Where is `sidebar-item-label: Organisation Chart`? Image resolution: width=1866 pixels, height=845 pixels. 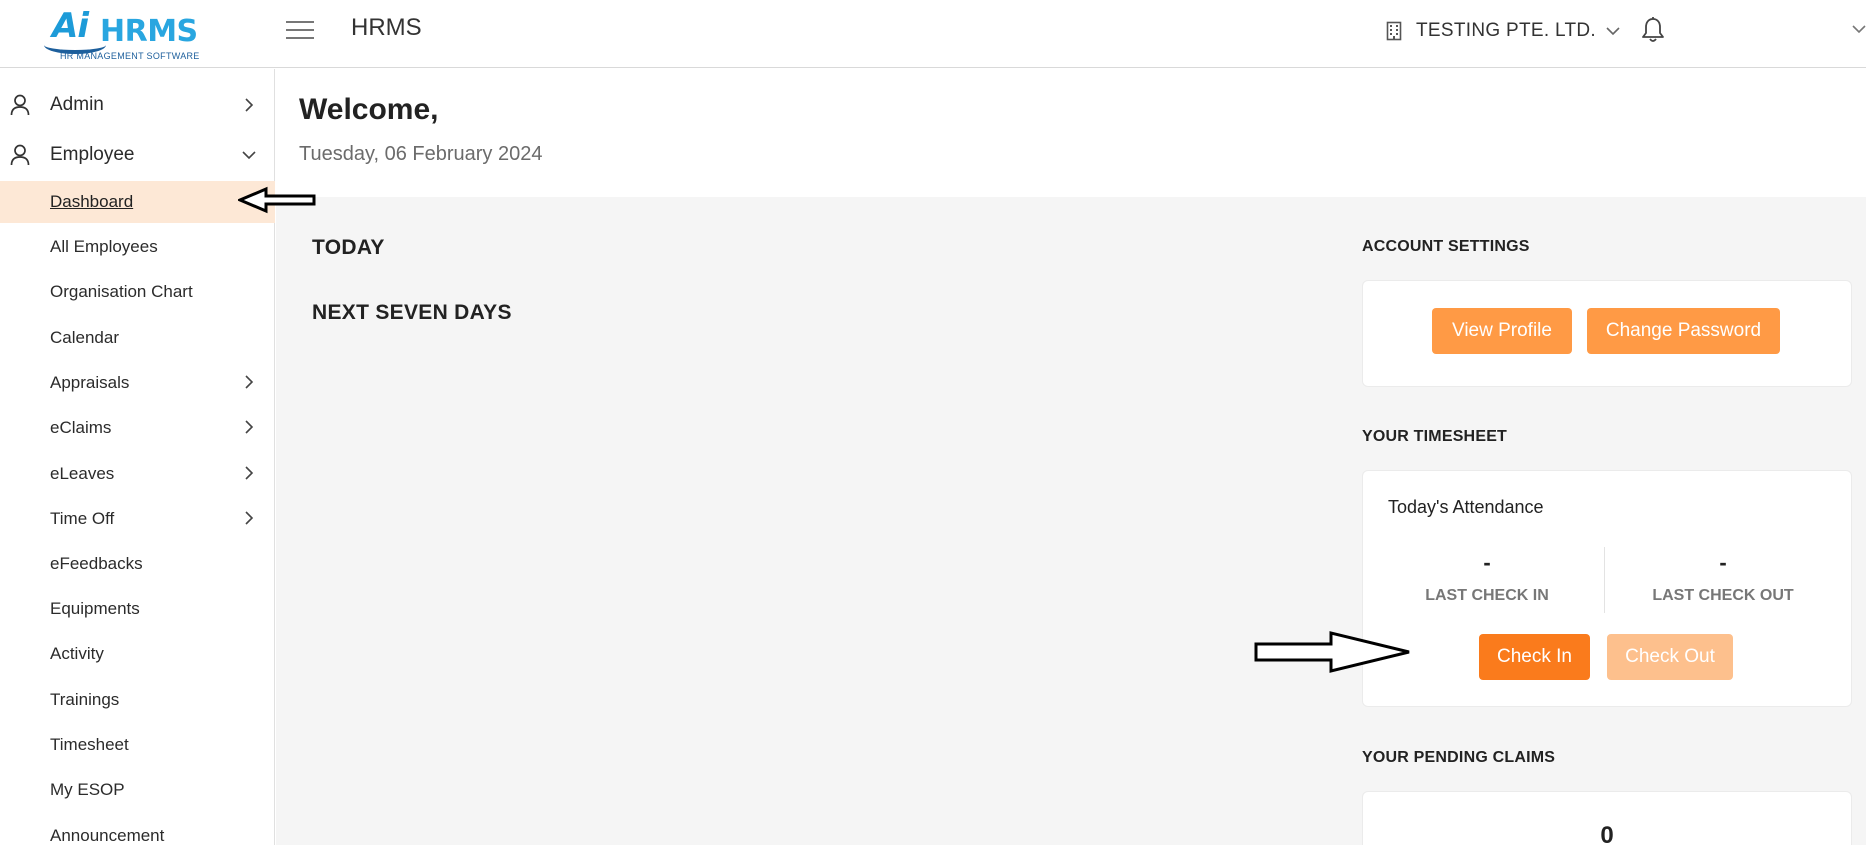
sidebar-item-label: Organisation Chart is located at coordinates (121, 291).